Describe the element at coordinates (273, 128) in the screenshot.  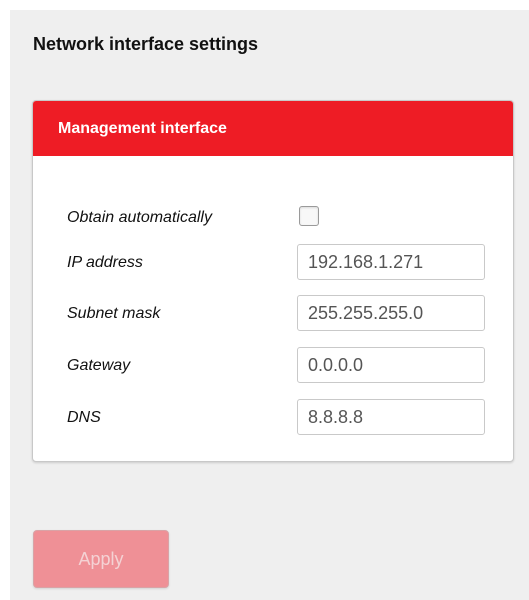
I see `panel-header: Management interface` at that location.